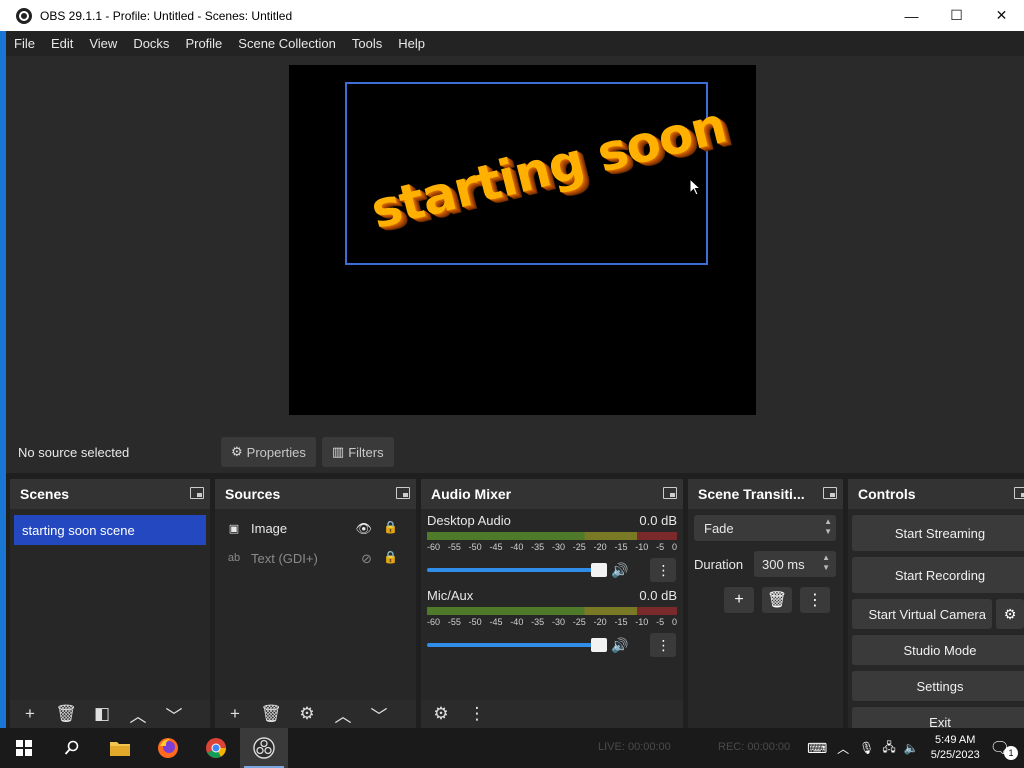  What do you see at coordinates (74, 452) in the screenshot?
I see `source-status-label: No source selected` at bounding box center [74, 452].